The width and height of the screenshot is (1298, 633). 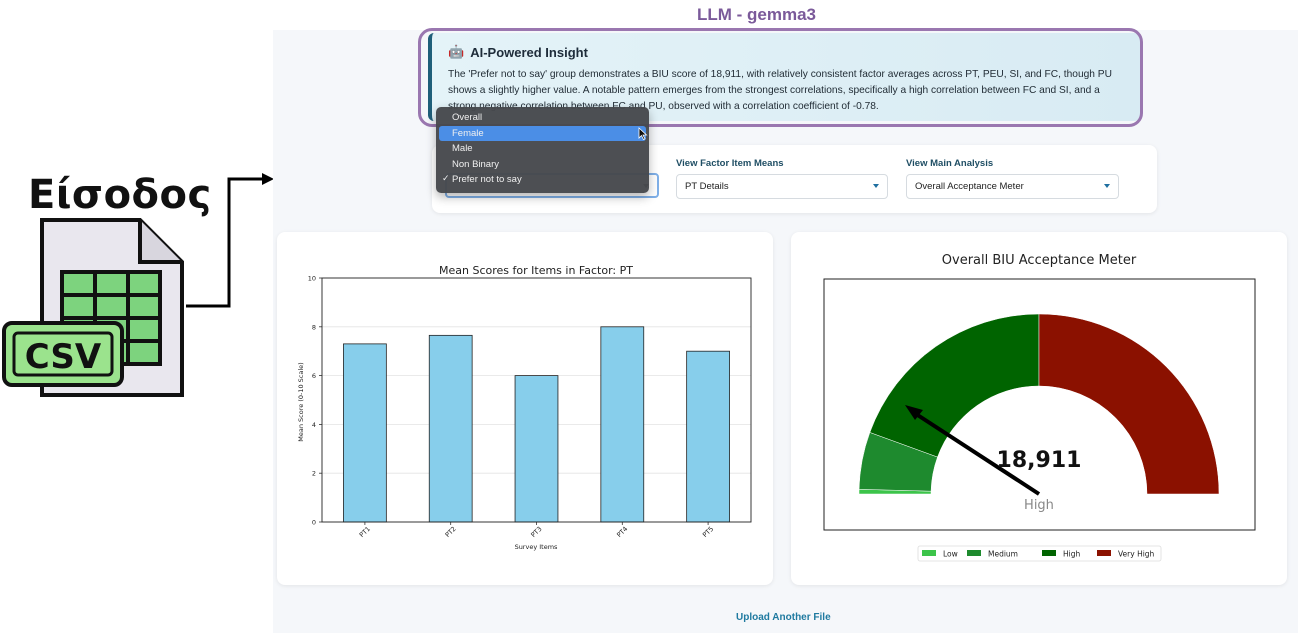 I want to click on bar-pt4, so click(x=622, y=424).